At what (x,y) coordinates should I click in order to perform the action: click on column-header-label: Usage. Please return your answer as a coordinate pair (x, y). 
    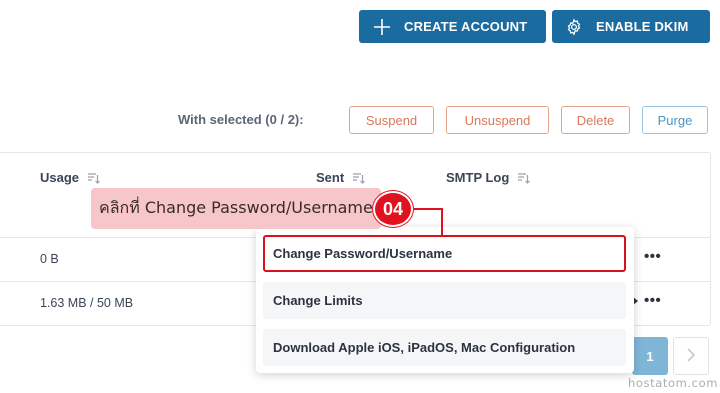
    Looking at the image, I should click on (60, 177).